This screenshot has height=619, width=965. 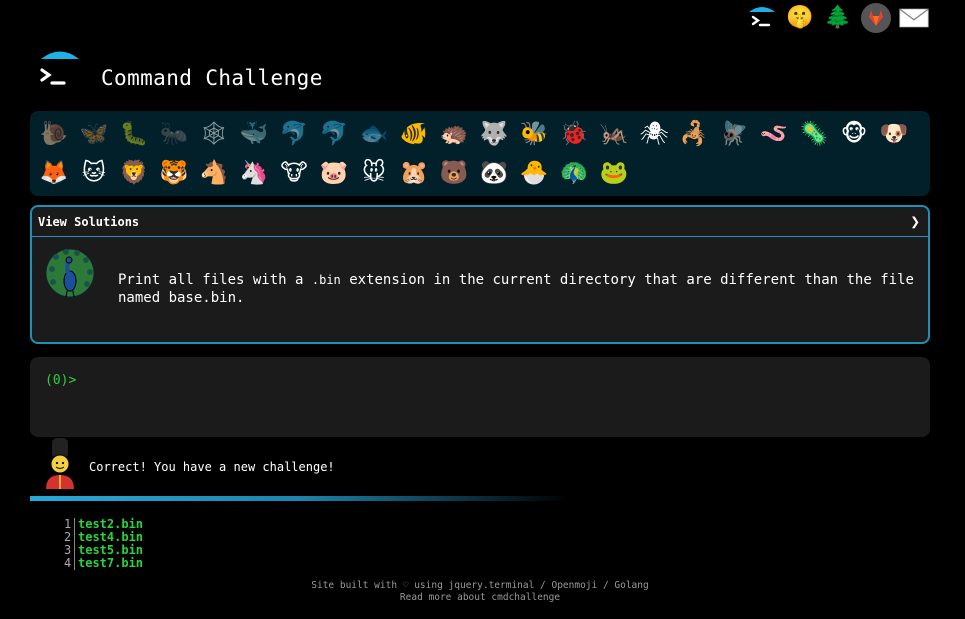 What do you see at coordinates (374, 173) in the screenshot?
I see `challenge-icon: 🐭` at bounding box center [374, 173].